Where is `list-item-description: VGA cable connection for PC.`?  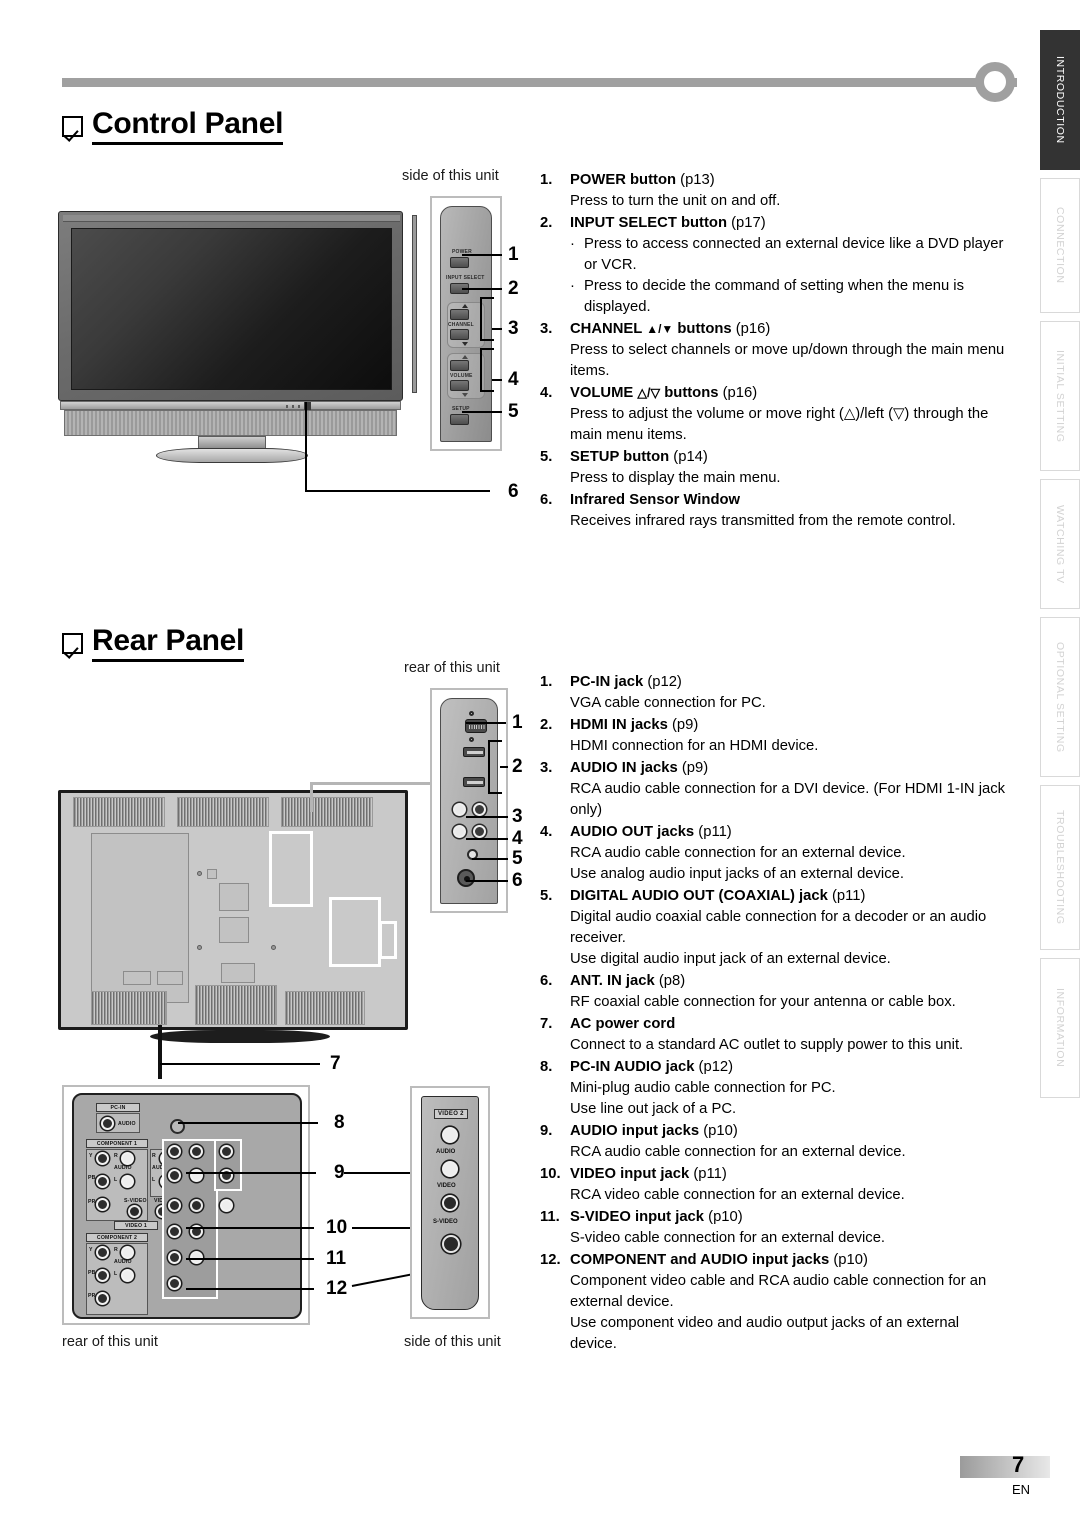
list-item-description: VGA cable connection for PC. is located at coordinates (668, 703).